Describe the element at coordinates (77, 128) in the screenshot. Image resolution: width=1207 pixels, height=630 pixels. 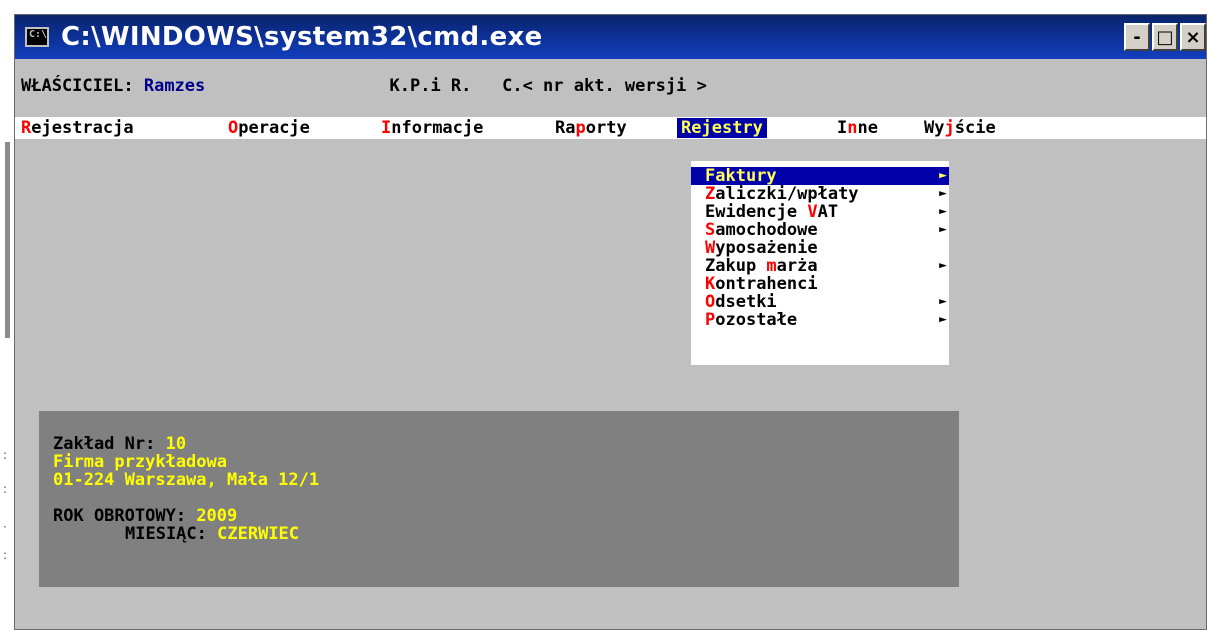
I see `menu-rejestracja: Rejestracja` at that location.